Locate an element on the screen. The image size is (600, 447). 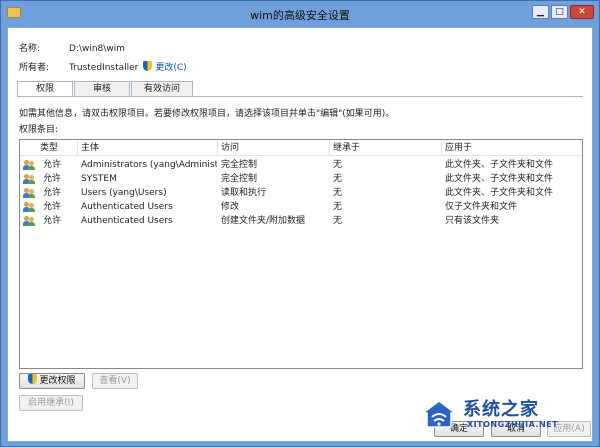
change-owner-link: 更改(C) is located at coordinates (170, 68).